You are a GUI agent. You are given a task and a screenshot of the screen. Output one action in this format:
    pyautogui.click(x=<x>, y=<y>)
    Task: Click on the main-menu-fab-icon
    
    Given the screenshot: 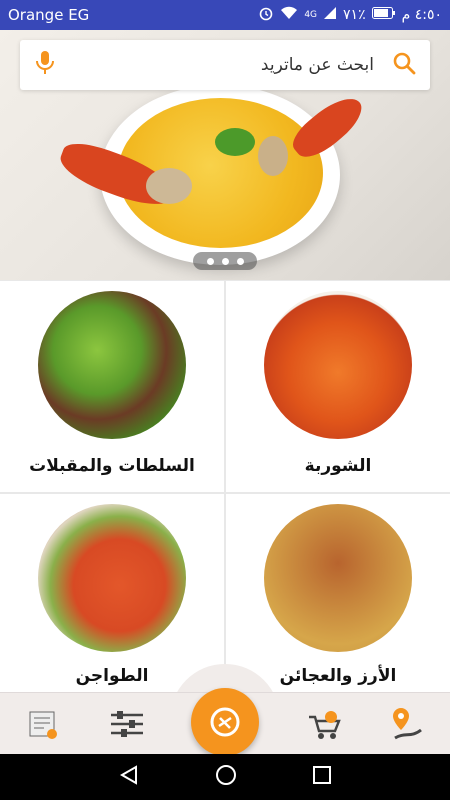 What is the action you would take?
    pyautogui.click(x=225, y=722)
    